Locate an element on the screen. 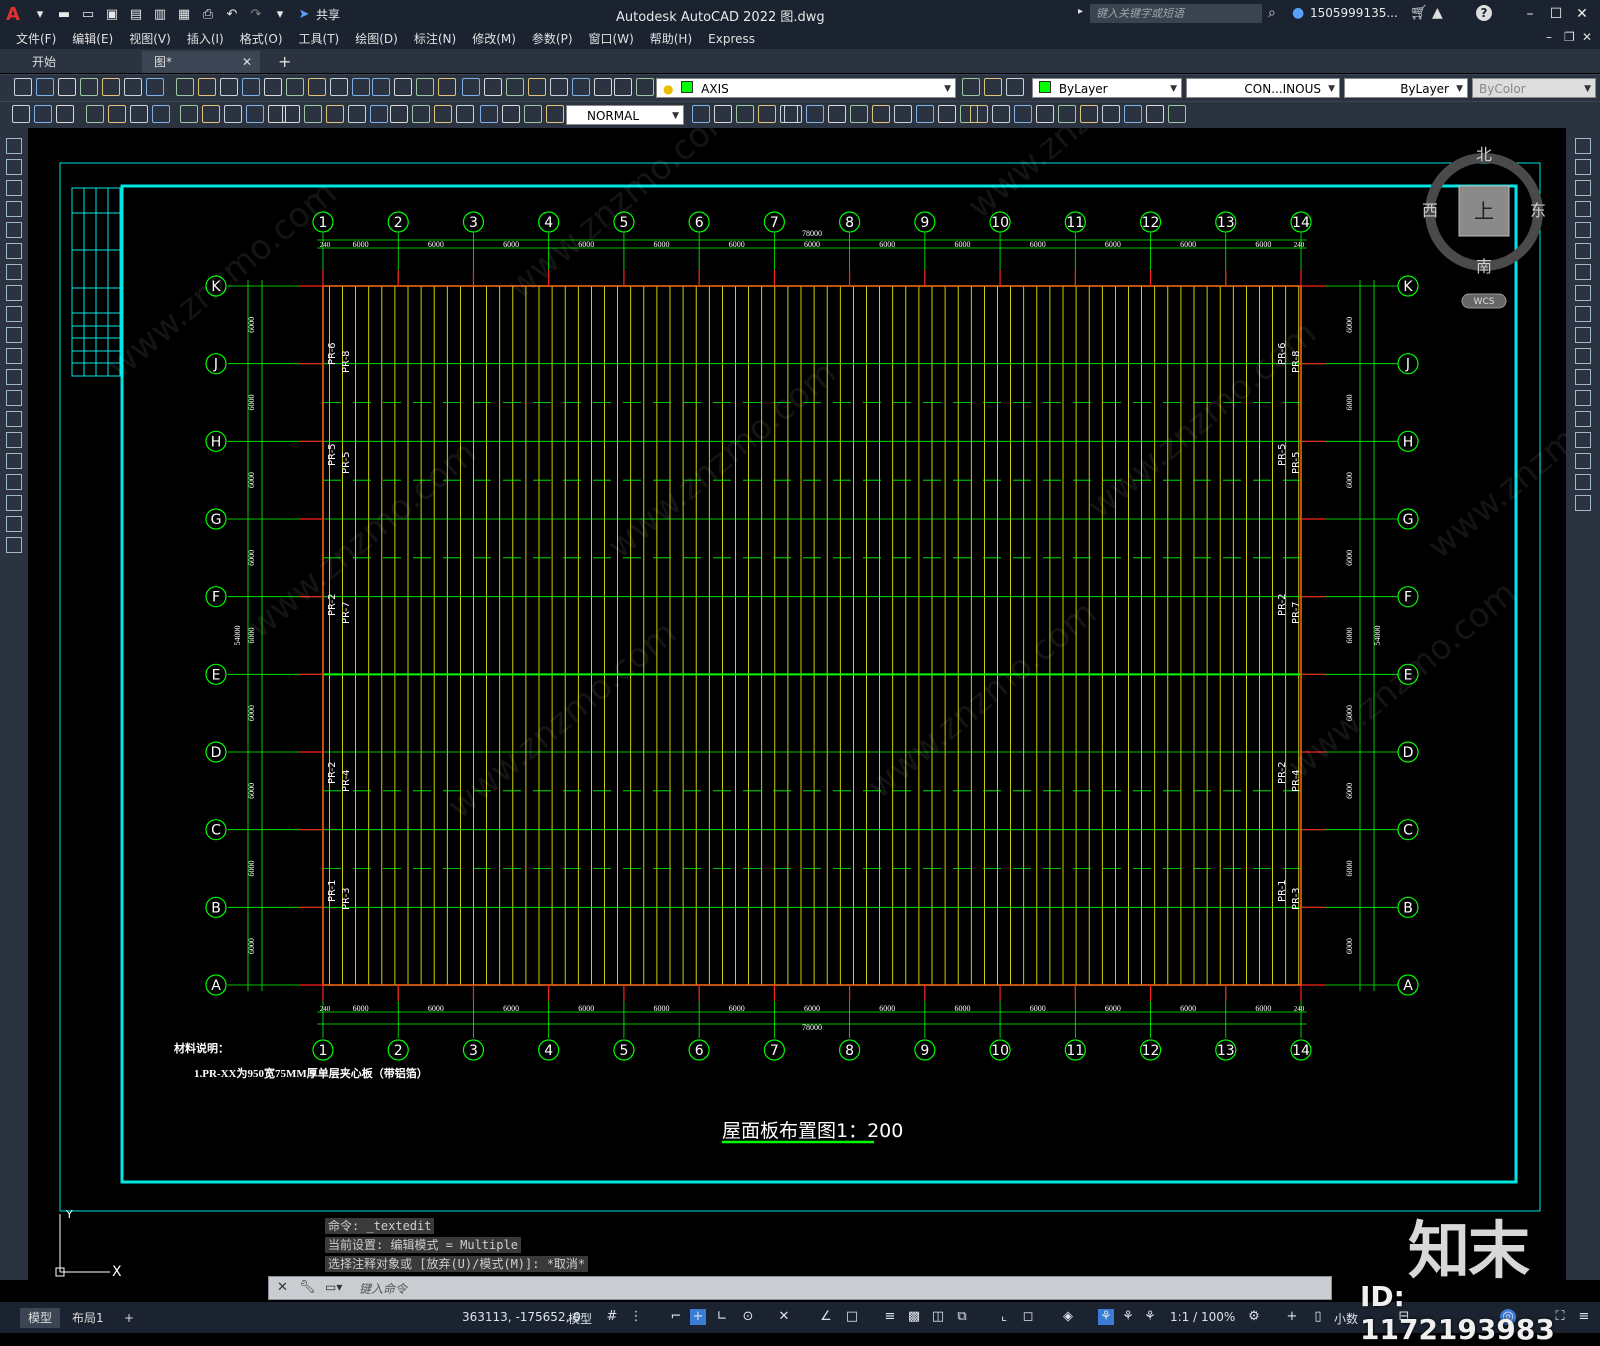 The image size is (1600, 1346). doc-restore-icon: ❐ is located at coordinates (1569, 37).